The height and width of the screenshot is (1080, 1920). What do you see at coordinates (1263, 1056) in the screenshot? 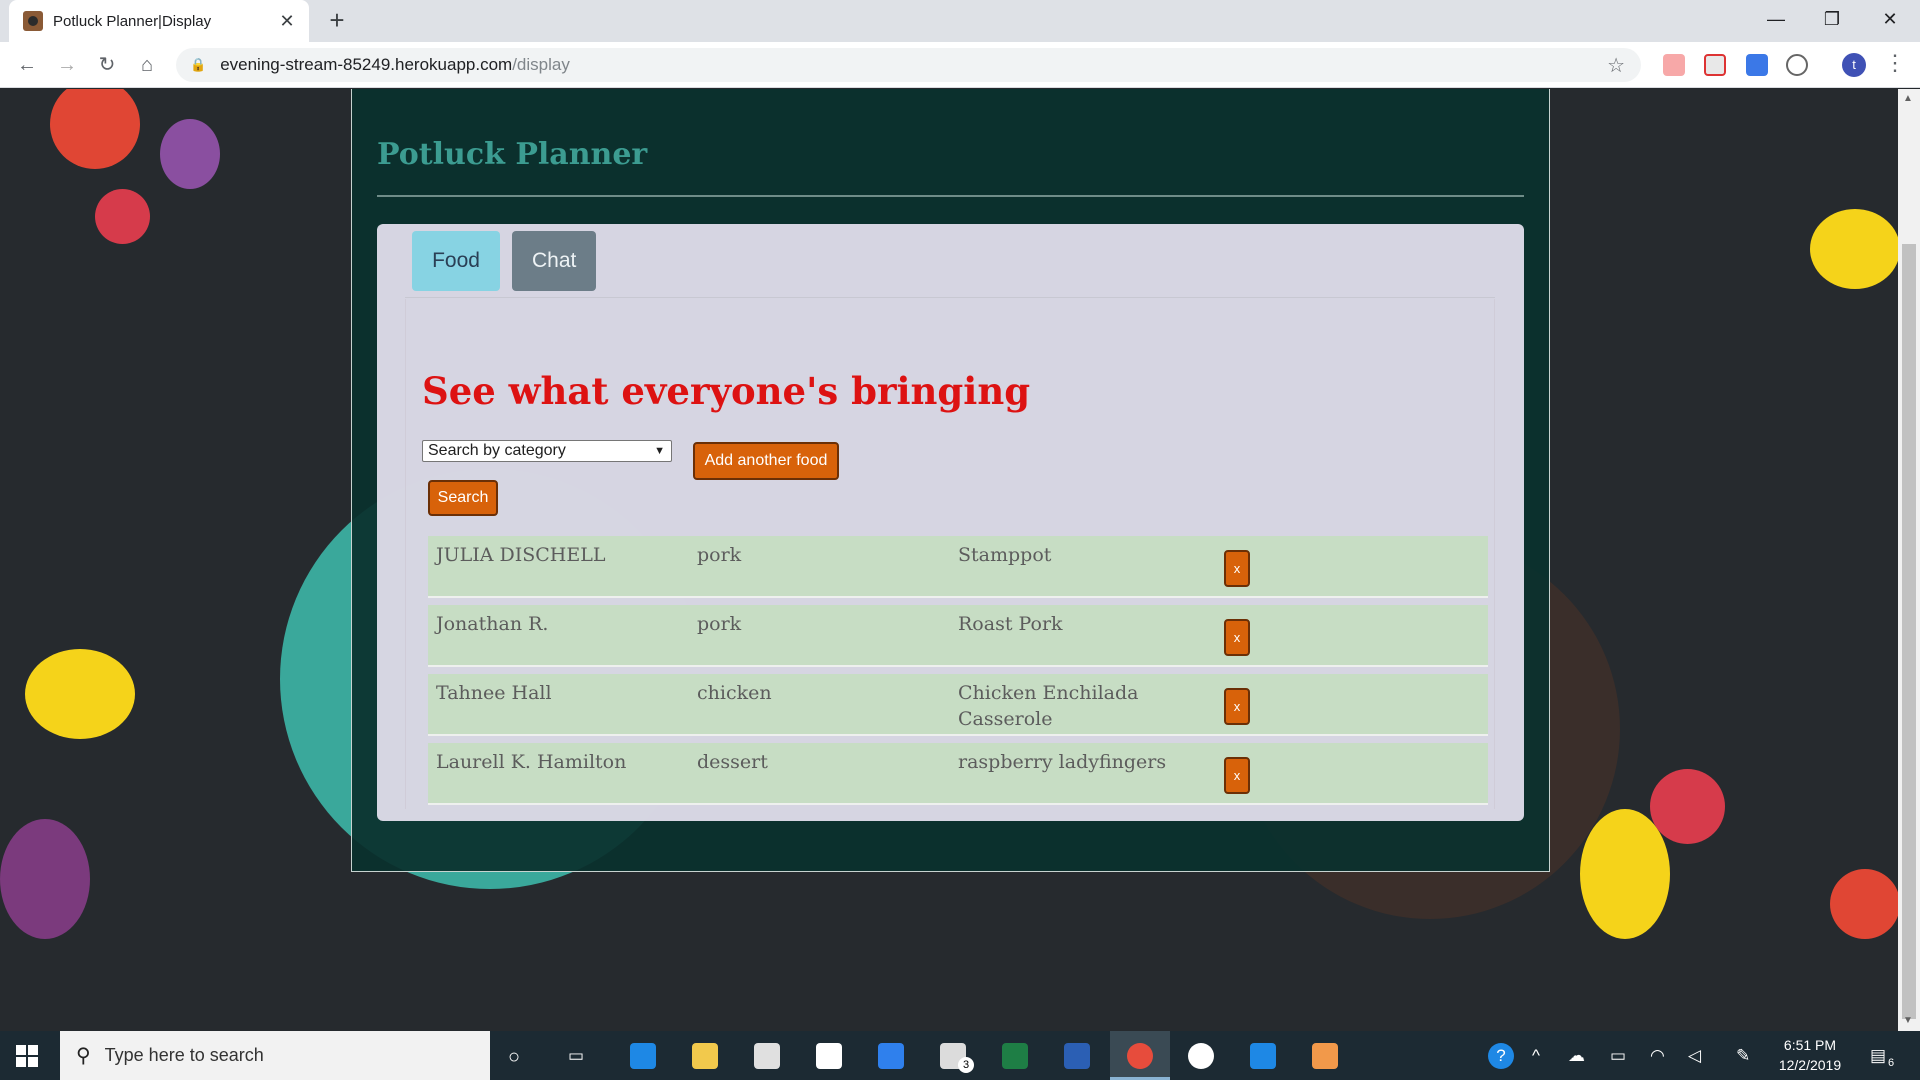
I see `vscode-icon` at bounding box center [1263, 1056].